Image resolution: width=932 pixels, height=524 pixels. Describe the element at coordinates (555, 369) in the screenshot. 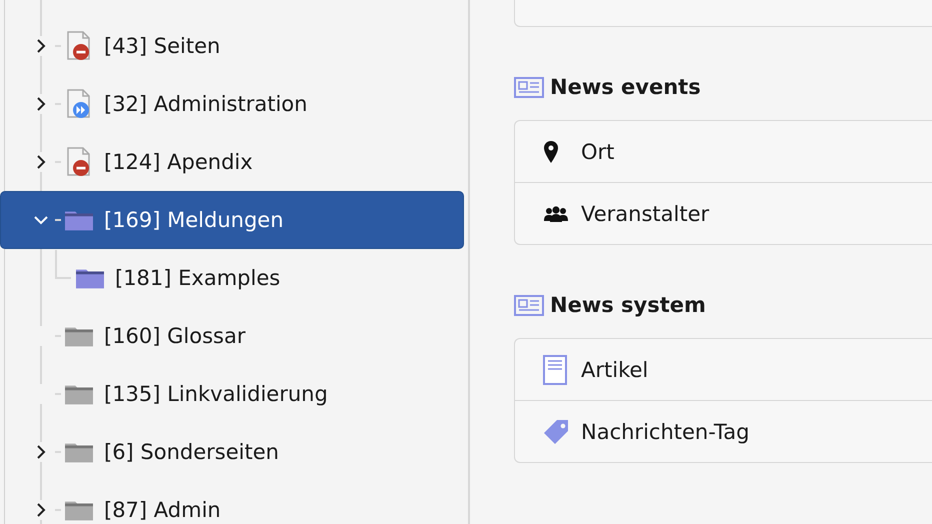

I see `document-icon` at that location.